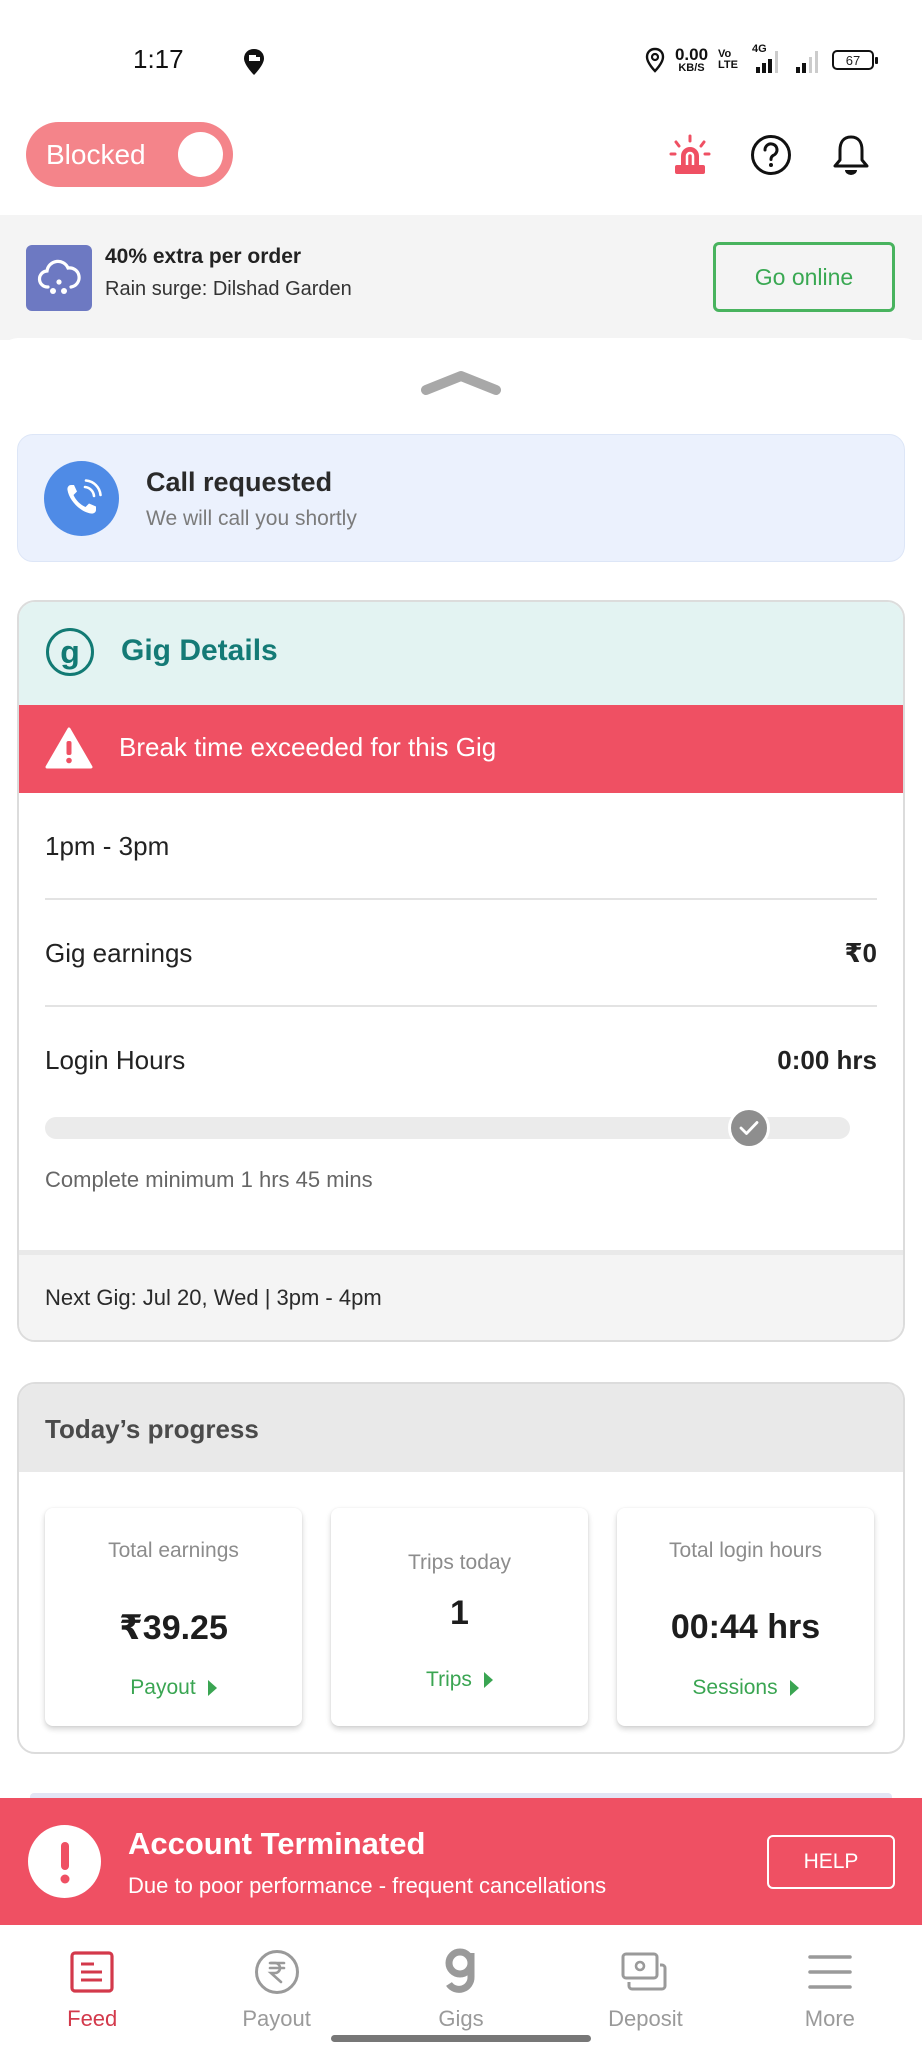 The image size is (922, 2048). I want to click on trips-link: Trips, so click(459, 1680).